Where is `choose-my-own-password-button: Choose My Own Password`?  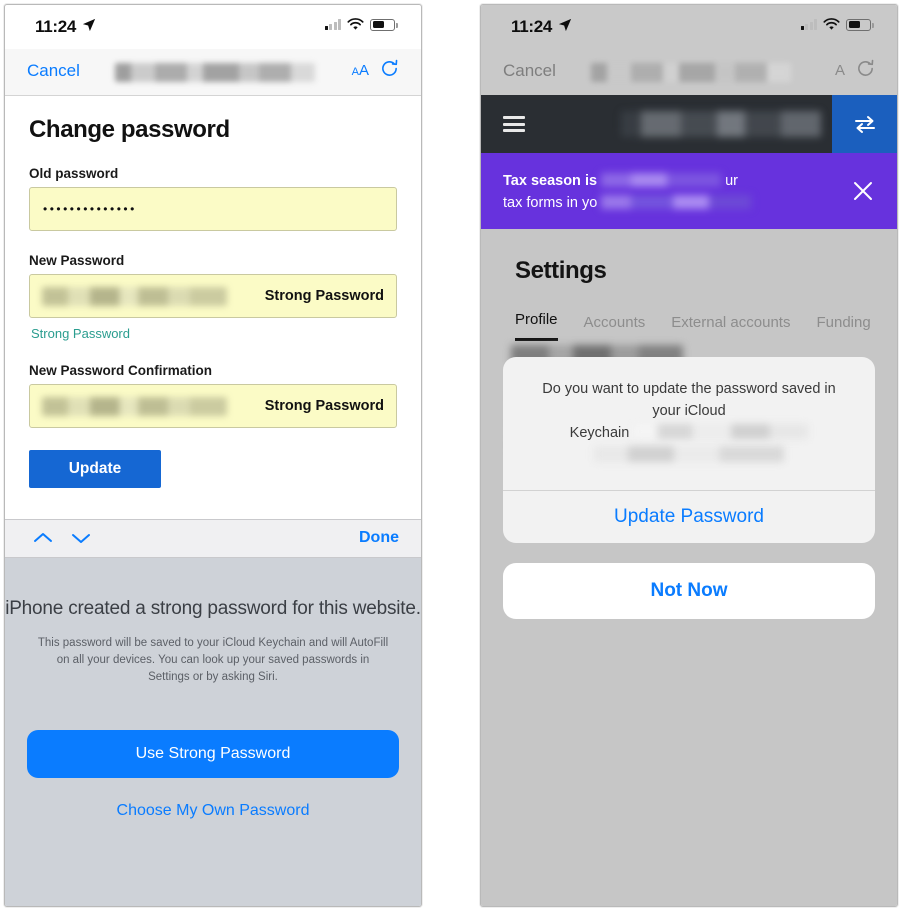
choose-my-own-password-button: Choose My Own Password is located at coordinates (213, 811).